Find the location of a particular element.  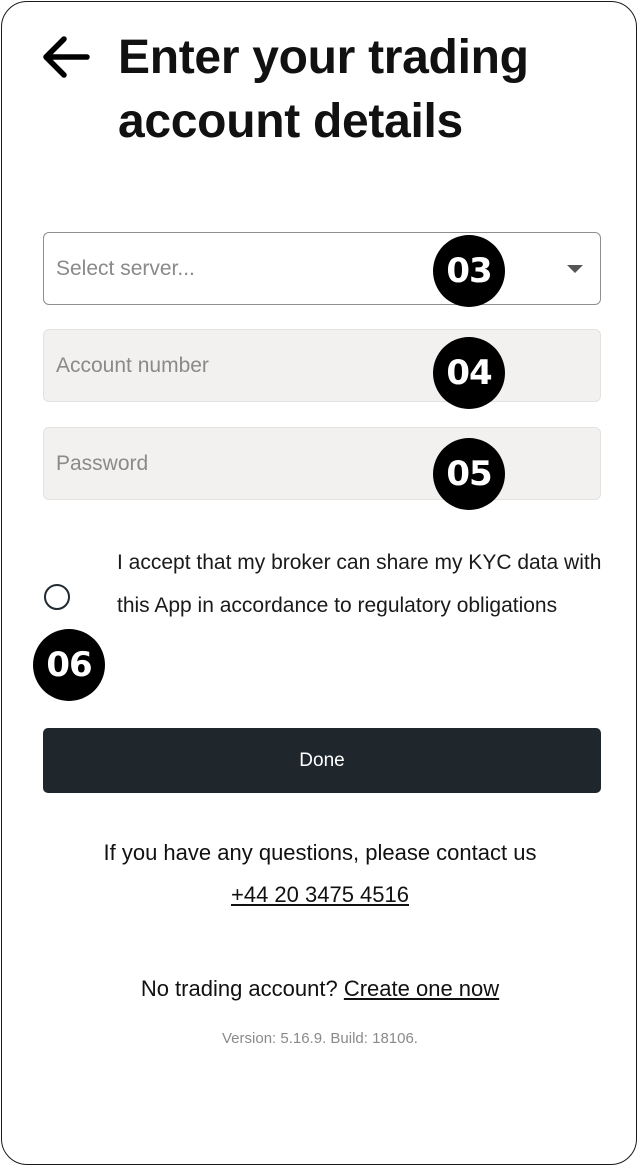

done-button: Done is located at coordinates (322, 760).